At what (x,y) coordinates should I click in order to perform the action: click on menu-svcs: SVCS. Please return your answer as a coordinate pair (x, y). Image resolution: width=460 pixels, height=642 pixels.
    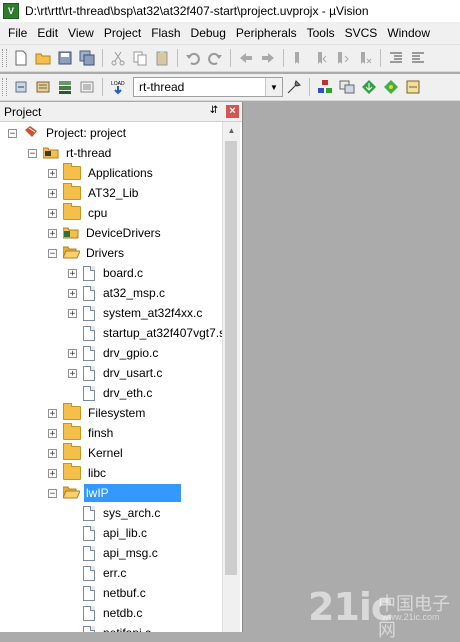
    Looking at the image, I should click on (361, 33).